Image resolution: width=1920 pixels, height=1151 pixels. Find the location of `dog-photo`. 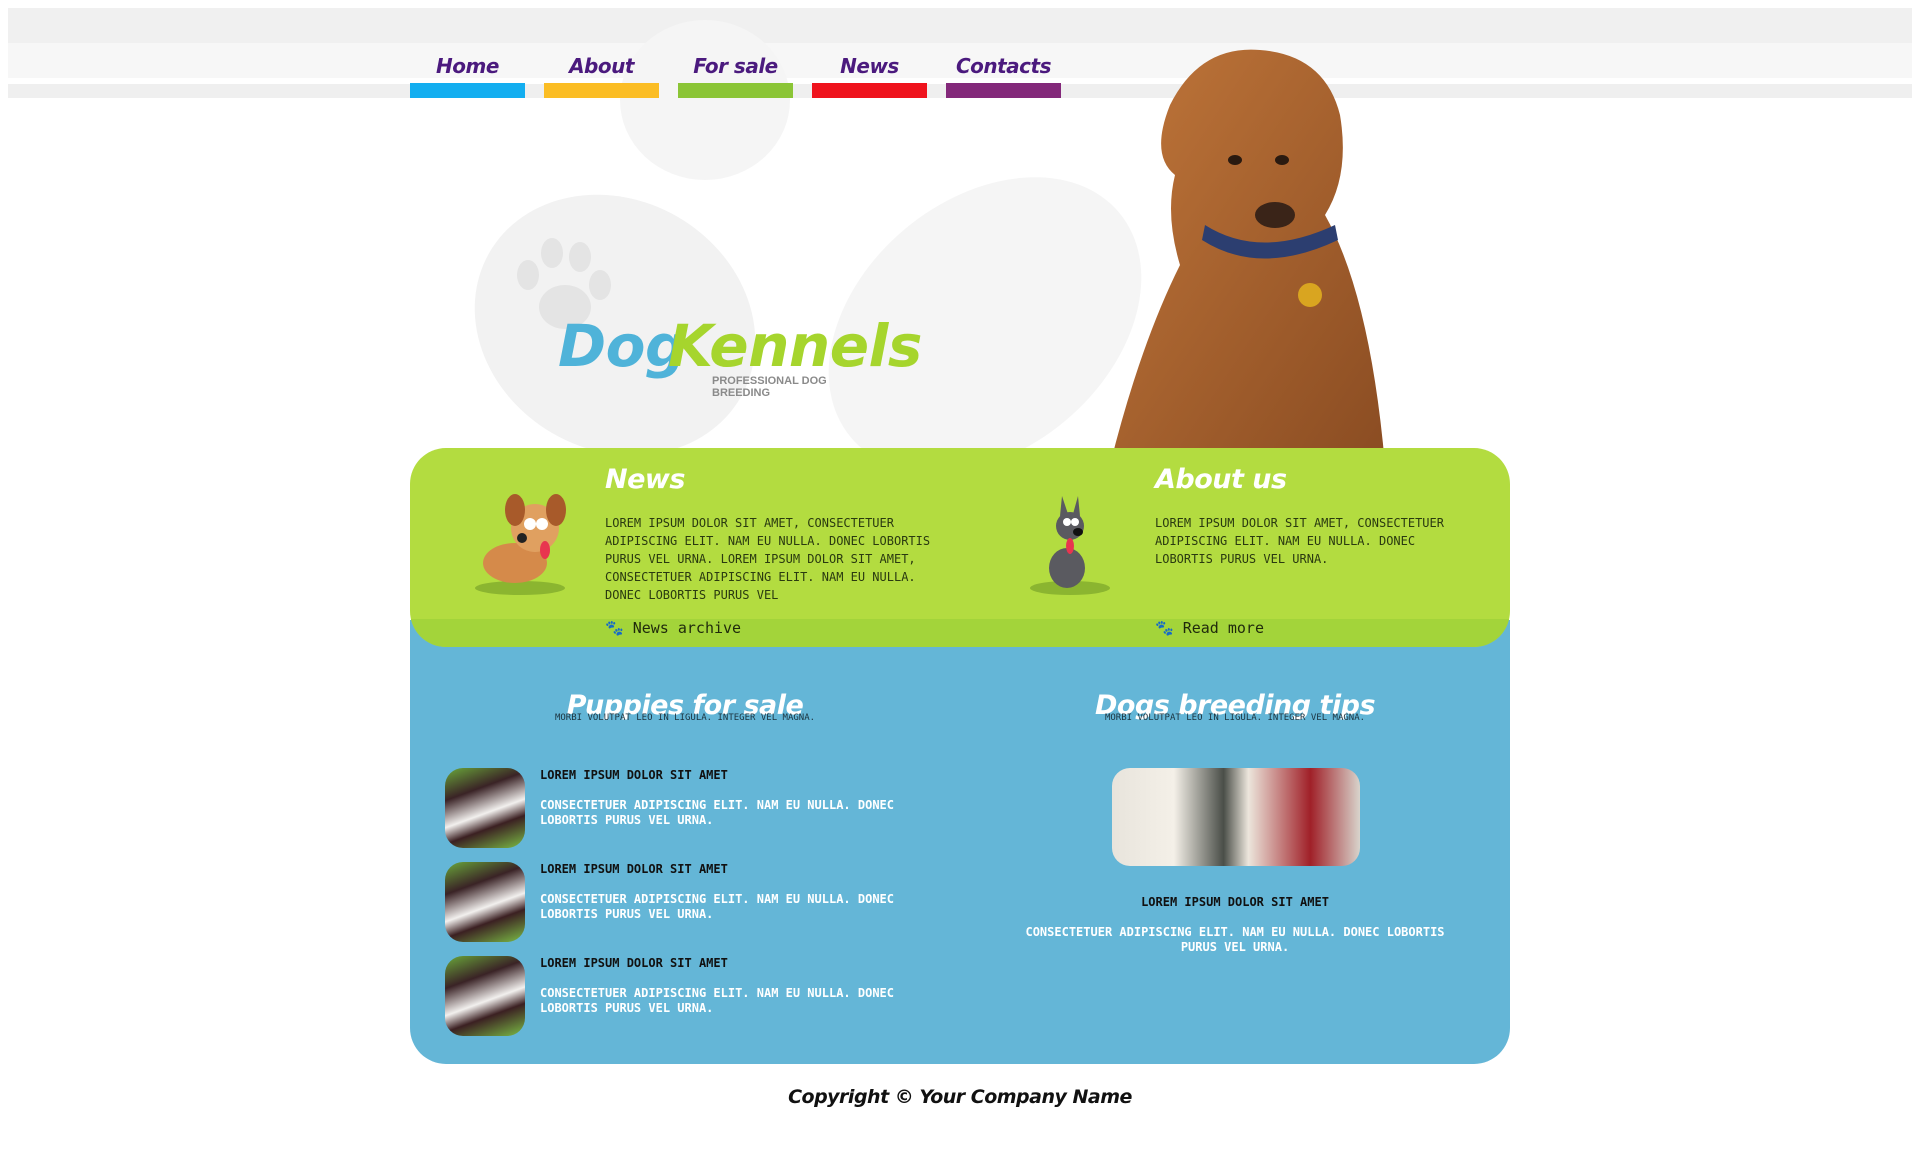

dog-photo is located at coordinates (1255, 255).